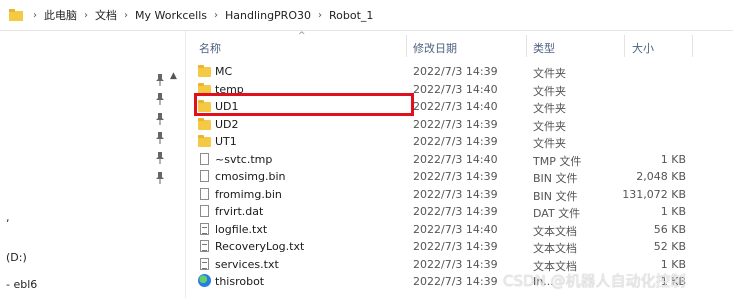 This screenshot has height=298, width=733. What do you see at coordinates (260, 246) in the screenshot?
I see `file-name: RecoveryLog.txt` at bounding box center [260, 246].